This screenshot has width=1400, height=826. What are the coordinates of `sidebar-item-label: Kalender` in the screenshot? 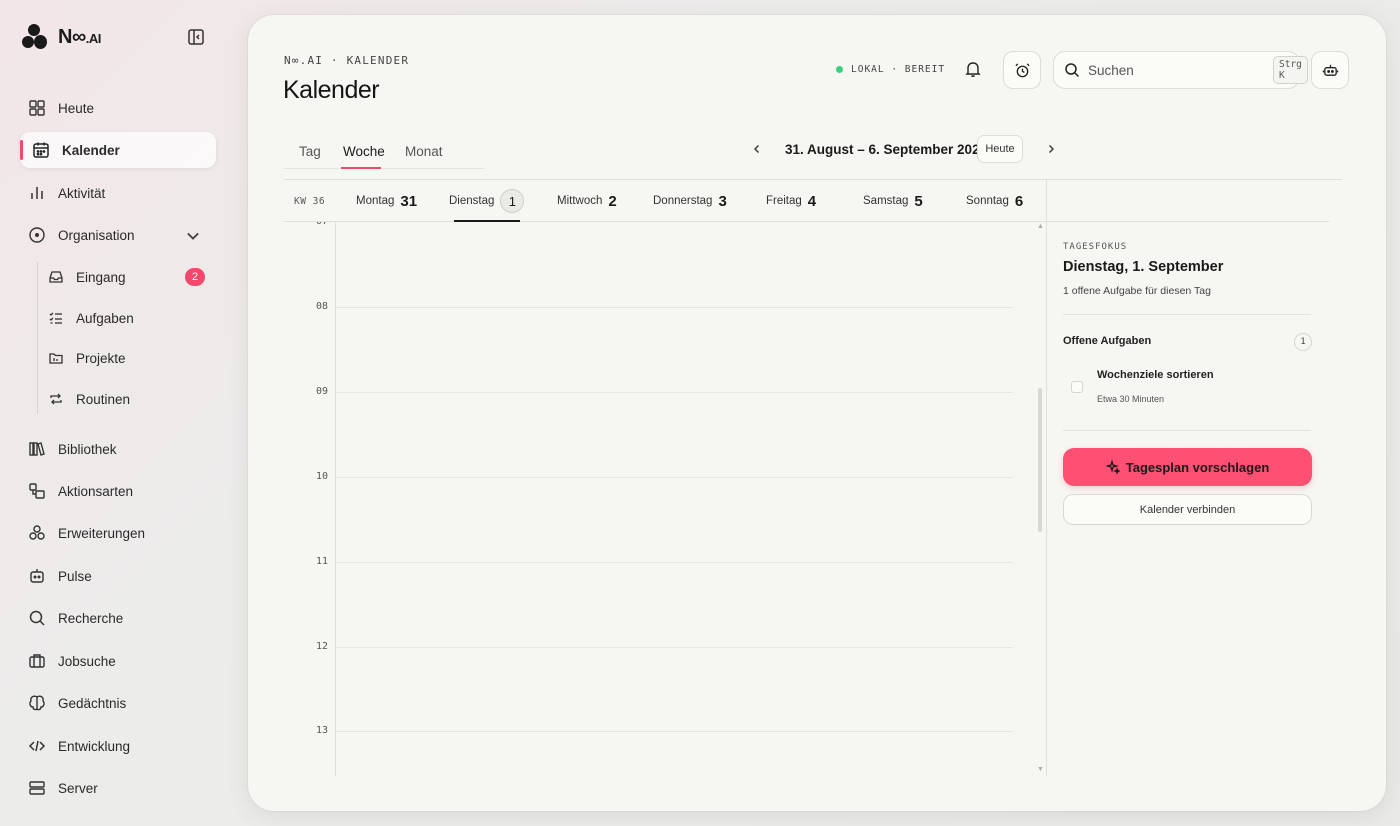 It's located at (91, 150).